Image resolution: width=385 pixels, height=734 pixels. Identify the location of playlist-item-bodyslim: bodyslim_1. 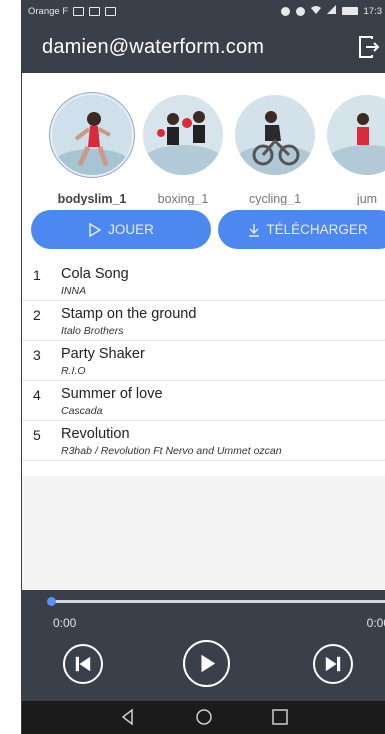
(92, 150).